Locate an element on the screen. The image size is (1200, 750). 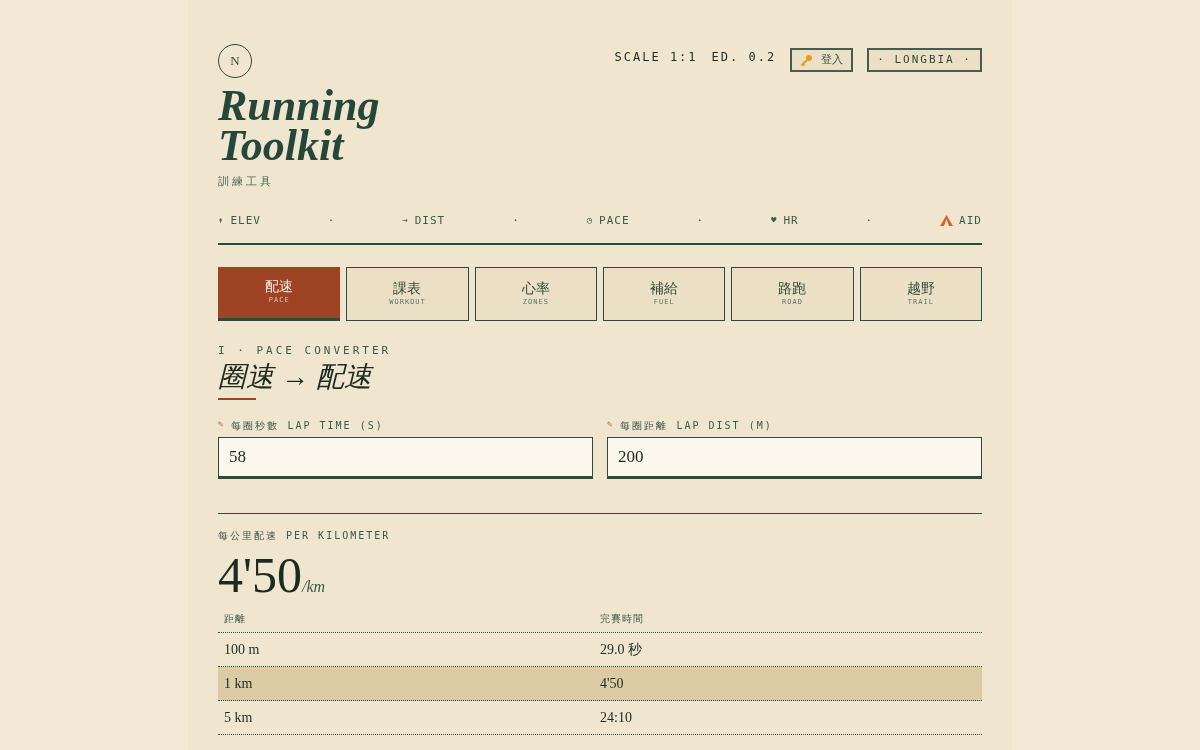
table-row: 1 km 4'50 is located at coordinates (600, 683).